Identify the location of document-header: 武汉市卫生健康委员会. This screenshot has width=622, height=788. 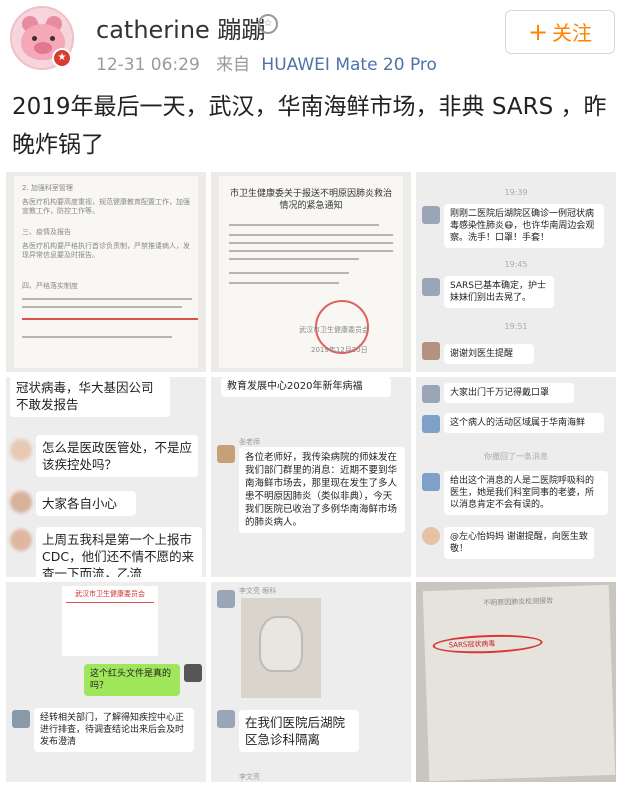
(110, 594).